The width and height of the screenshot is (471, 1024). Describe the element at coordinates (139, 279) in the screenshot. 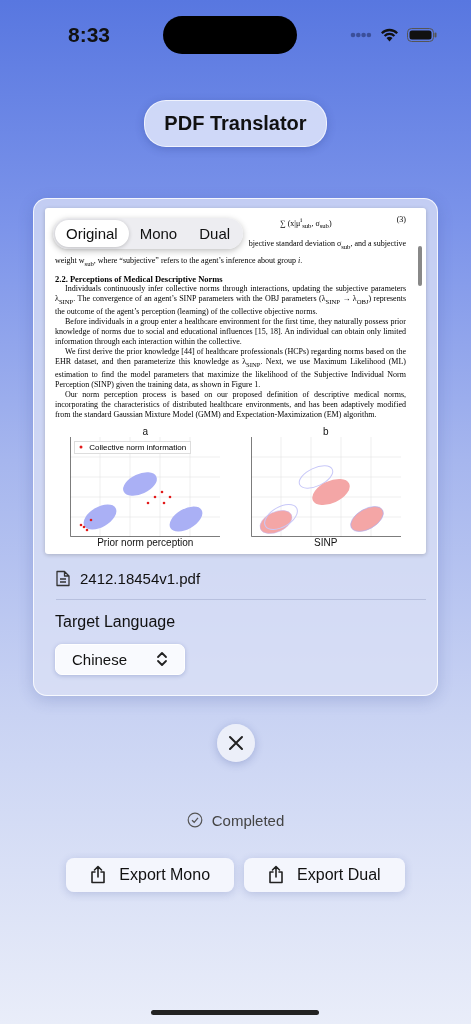

I see `section-heading: 2.2. Perceptions of Medical Descriptive Norms` at that location.